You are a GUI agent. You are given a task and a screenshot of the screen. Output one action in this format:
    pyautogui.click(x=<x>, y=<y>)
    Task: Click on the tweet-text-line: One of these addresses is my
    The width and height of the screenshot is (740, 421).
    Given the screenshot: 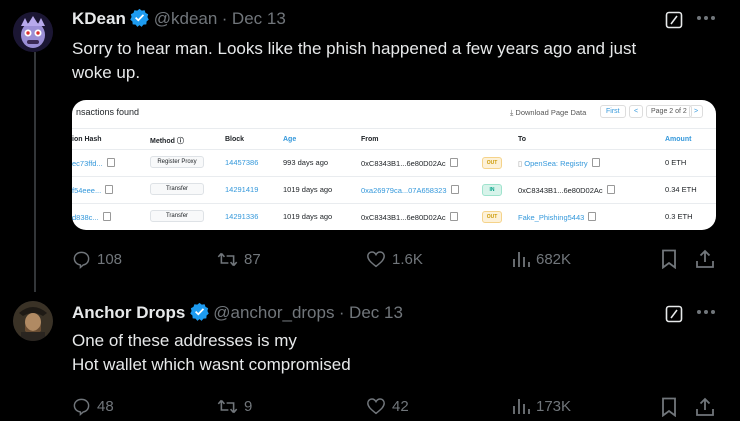 What is the action you would take?
    pyautogui.click(x=184, y=340)
    